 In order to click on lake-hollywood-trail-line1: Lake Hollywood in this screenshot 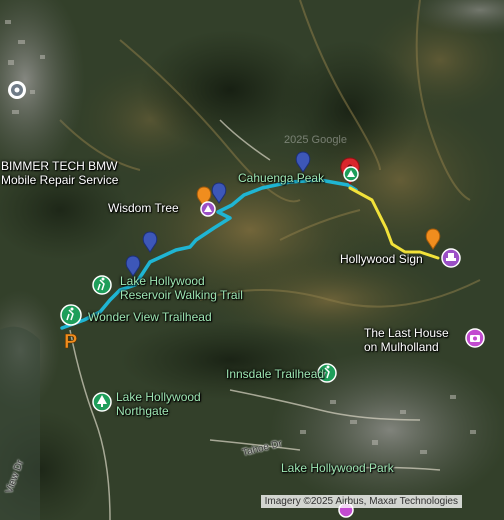, I will do `click(162, 281)`.